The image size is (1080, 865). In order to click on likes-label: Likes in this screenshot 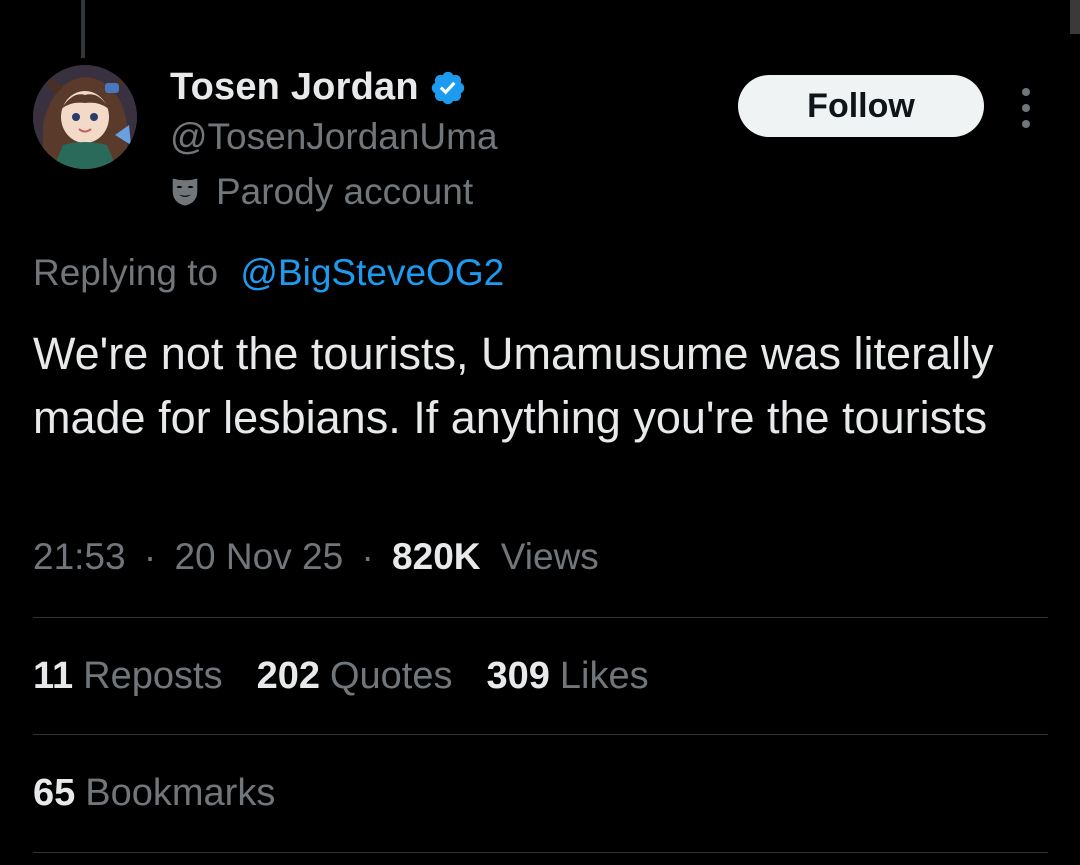, I will do `click(604, 676)`.